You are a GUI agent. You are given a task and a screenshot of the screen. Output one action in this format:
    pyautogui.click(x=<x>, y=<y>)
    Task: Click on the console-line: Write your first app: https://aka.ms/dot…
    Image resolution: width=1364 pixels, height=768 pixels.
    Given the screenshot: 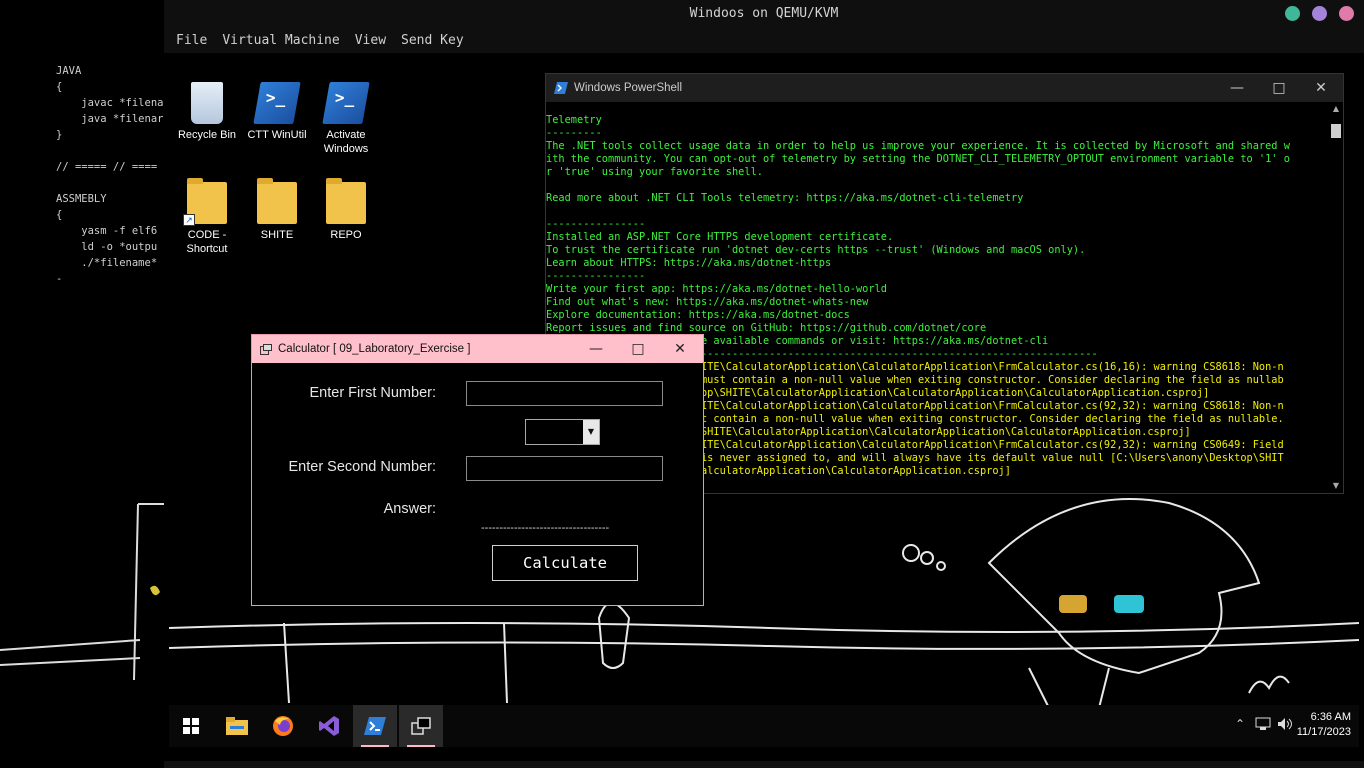 What is the action you would take?
    pyautogui.click(x=716, y=289)
    